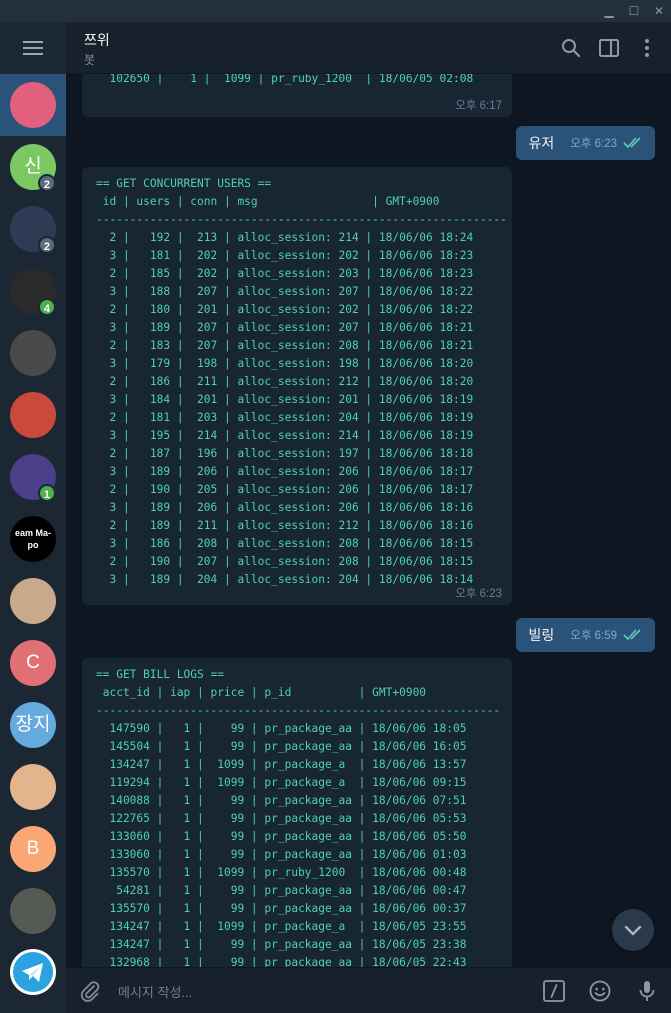 This screenshot has width=671, height=1013. I want to click on hamburger-menu-icon, so click(33, 48).